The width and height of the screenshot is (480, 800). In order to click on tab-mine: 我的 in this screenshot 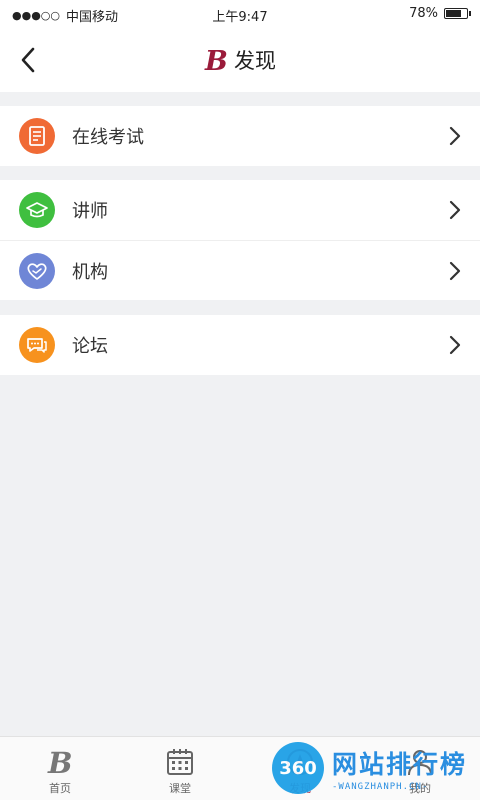, I will do `click(420, 768)`.